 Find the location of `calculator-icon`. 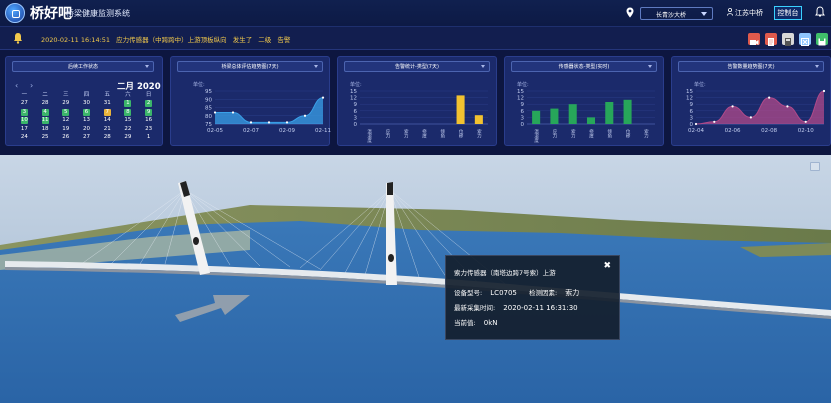

calculator-icon is located at coordinates (788, 39).